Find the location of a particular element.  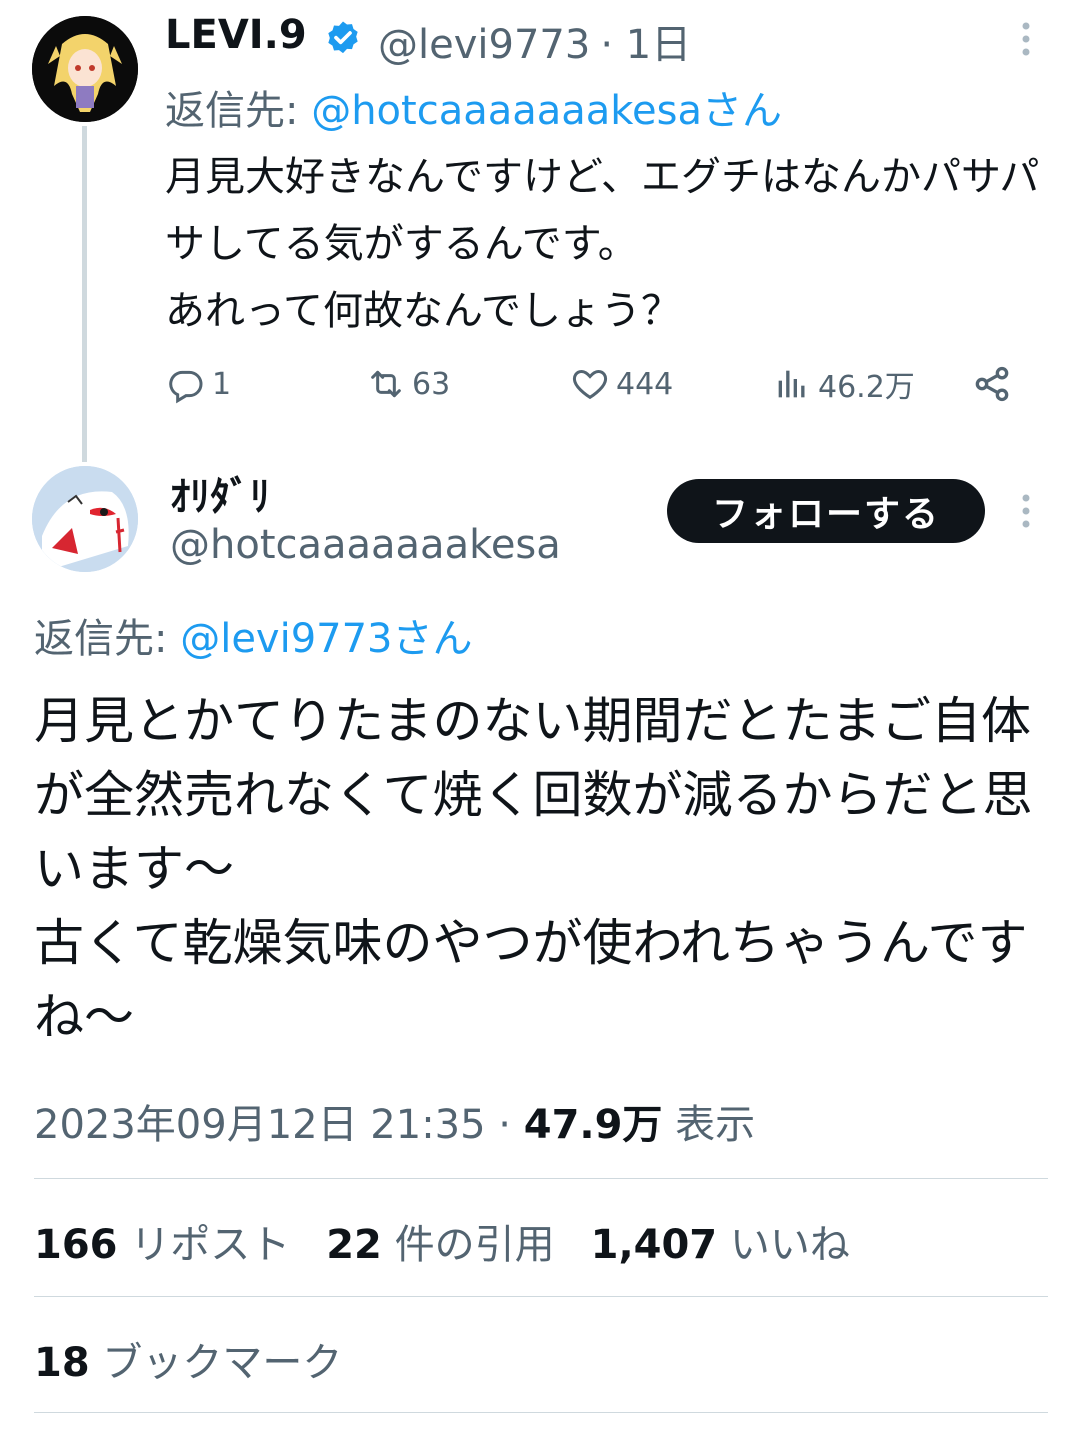

reposts-label: リポスト is located at coordinates (204, 1245).